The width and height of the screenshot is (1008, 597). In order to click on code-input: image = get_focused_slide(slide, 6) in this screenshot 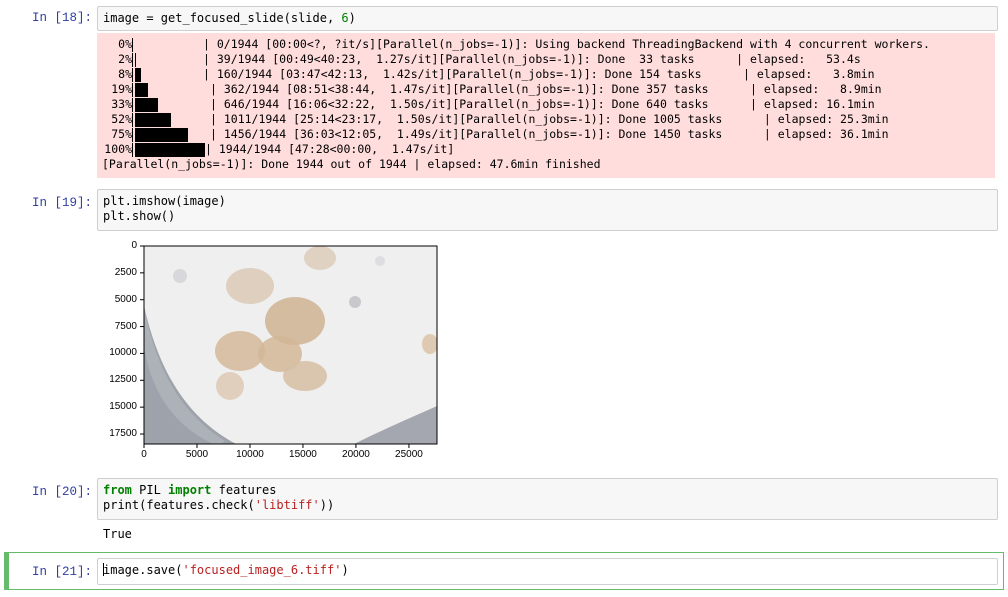, I will do `click(547, 18)`.